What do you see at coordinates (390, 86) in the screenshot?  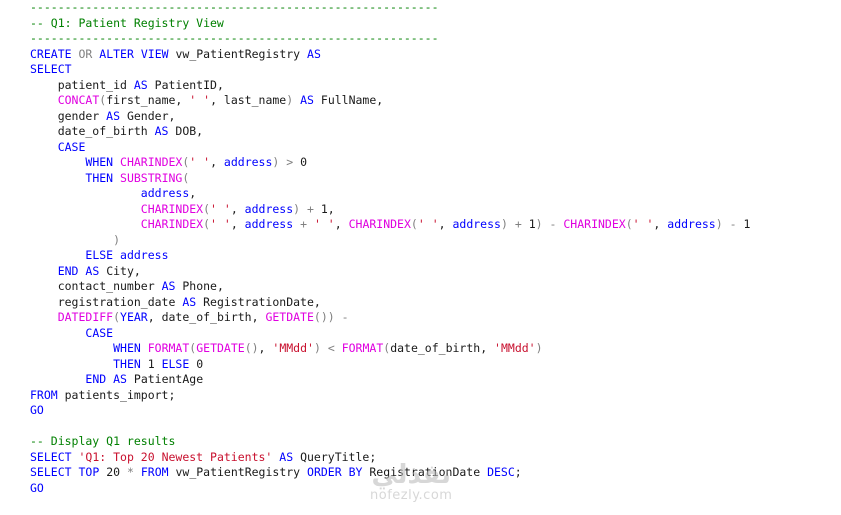 I see `code-line: patient_id AS PatientID,` at bounding box center [390, 86].